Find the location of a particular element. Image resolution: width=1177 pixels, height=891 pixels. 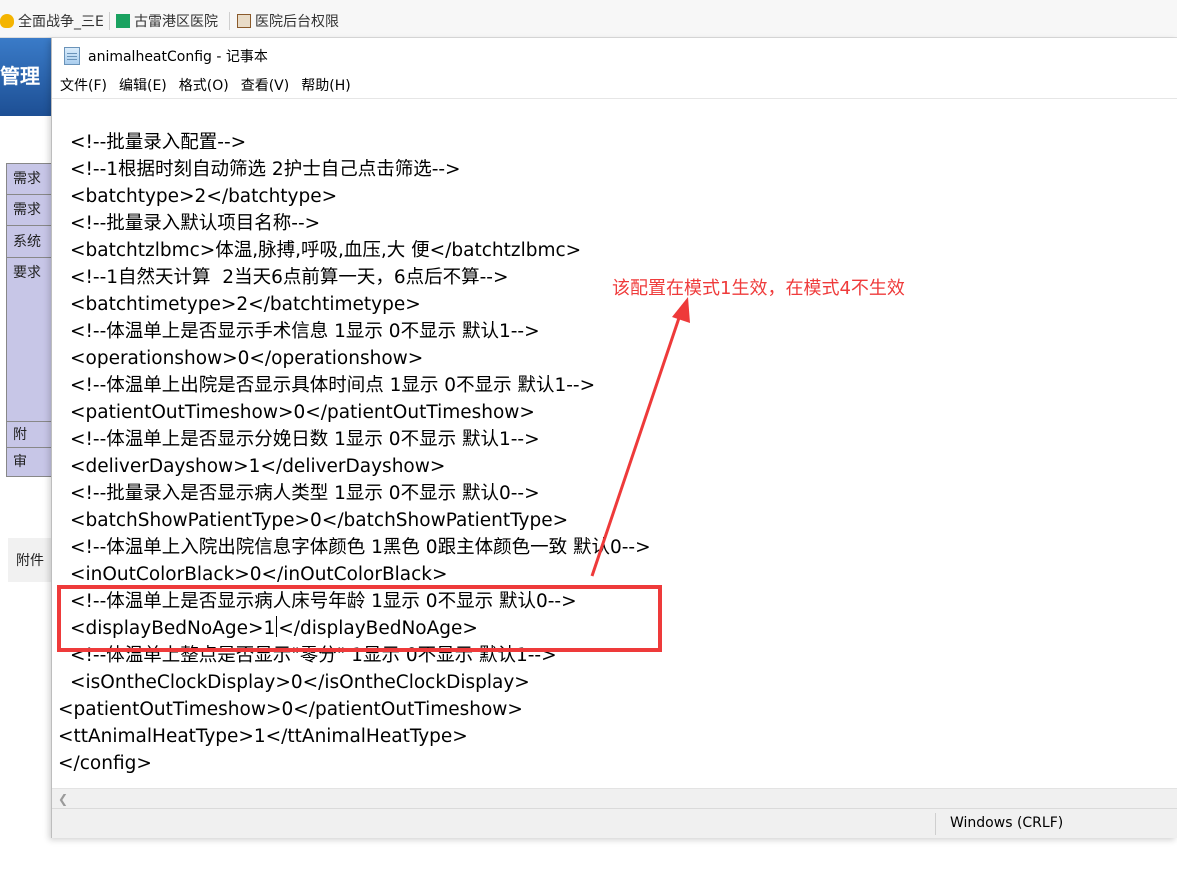

notepad-icon is located at coordinates (72, 56).